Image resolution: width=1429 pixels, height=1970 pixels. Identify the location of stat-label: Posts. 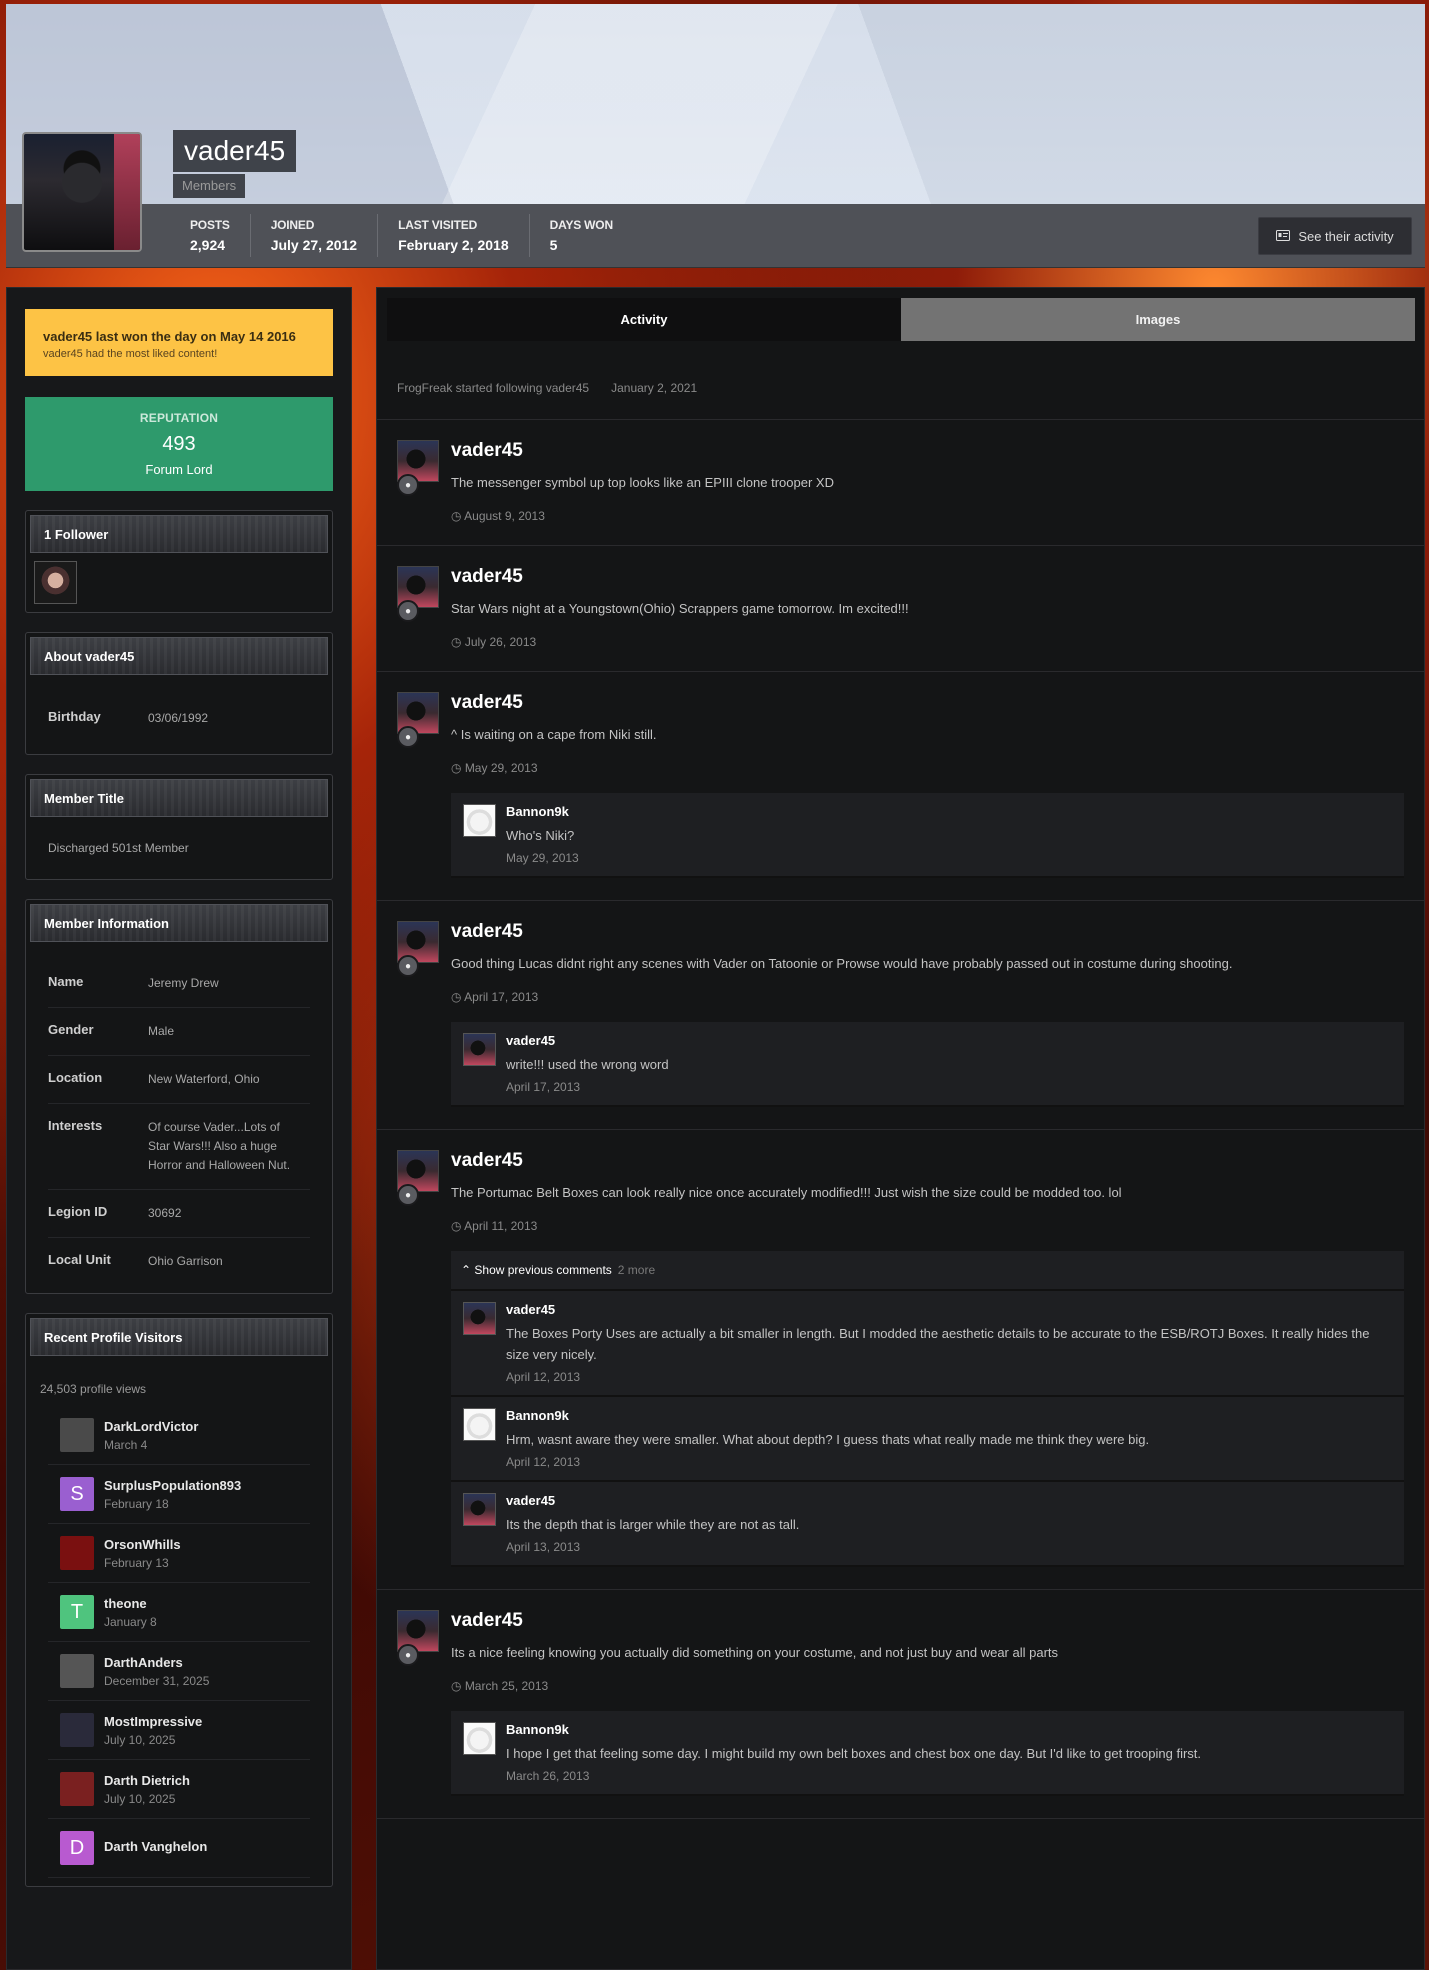
(210, 225).